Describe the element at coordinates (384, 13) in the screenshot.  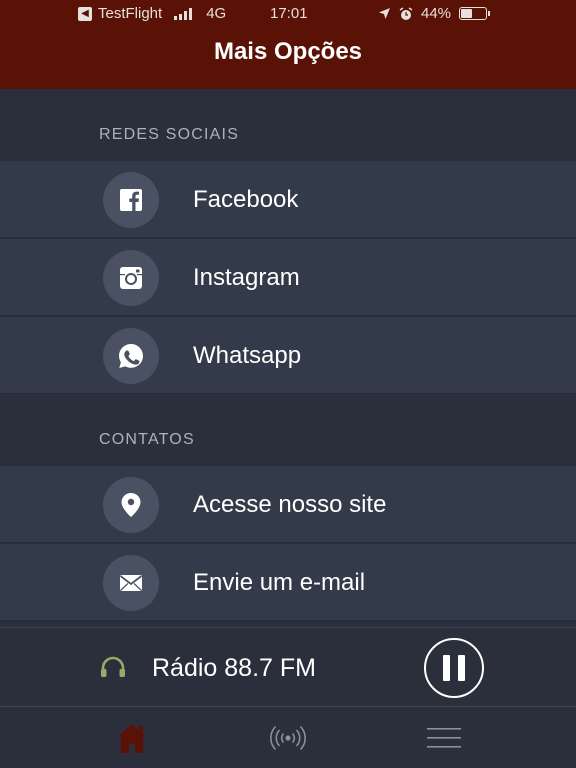
I see `location-arrow-icon` at that location.